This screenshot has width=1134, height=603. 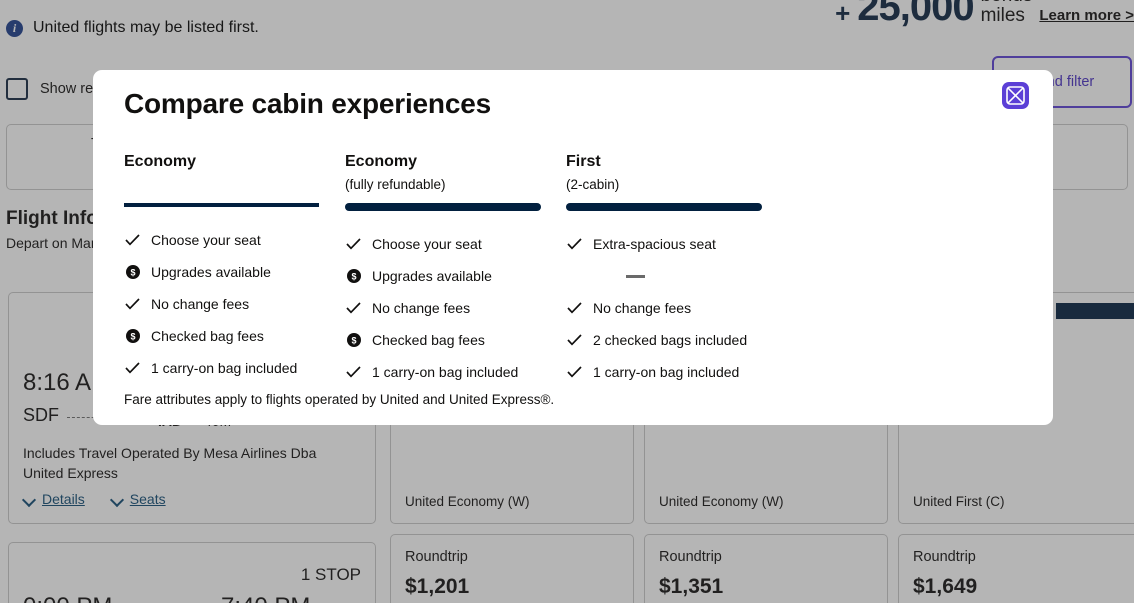 What do you see at coordinates (307, 103) in the screenshot?
I see `modal-title: Compare cabin experiences` at bounding box center [307, 103].